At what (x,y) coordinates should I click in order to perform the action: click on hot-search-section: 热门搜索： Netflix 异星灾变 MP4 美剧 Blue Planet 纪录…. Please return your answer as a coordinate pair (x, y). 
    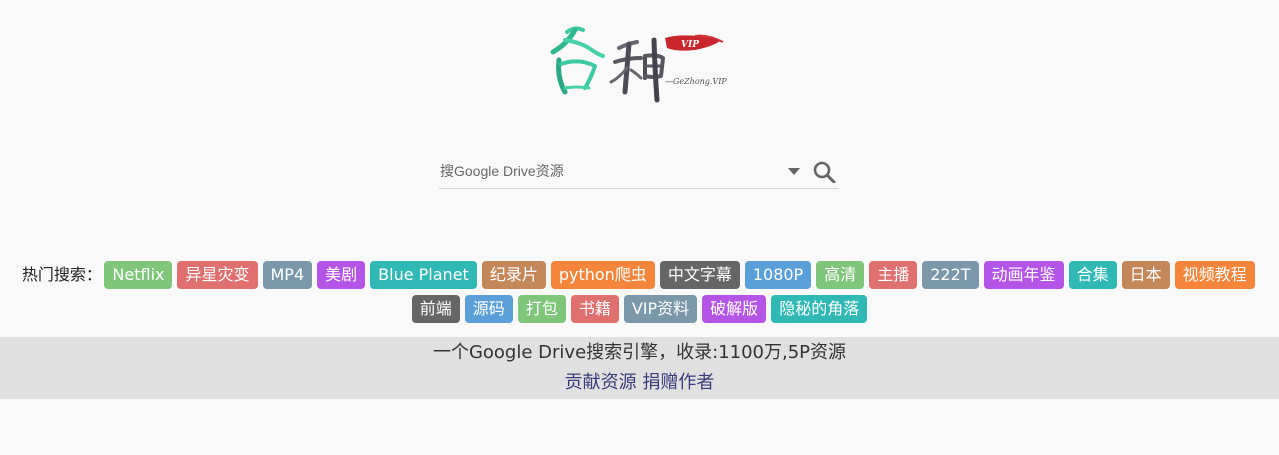
    Looking at the image, I should click on (639, 292).